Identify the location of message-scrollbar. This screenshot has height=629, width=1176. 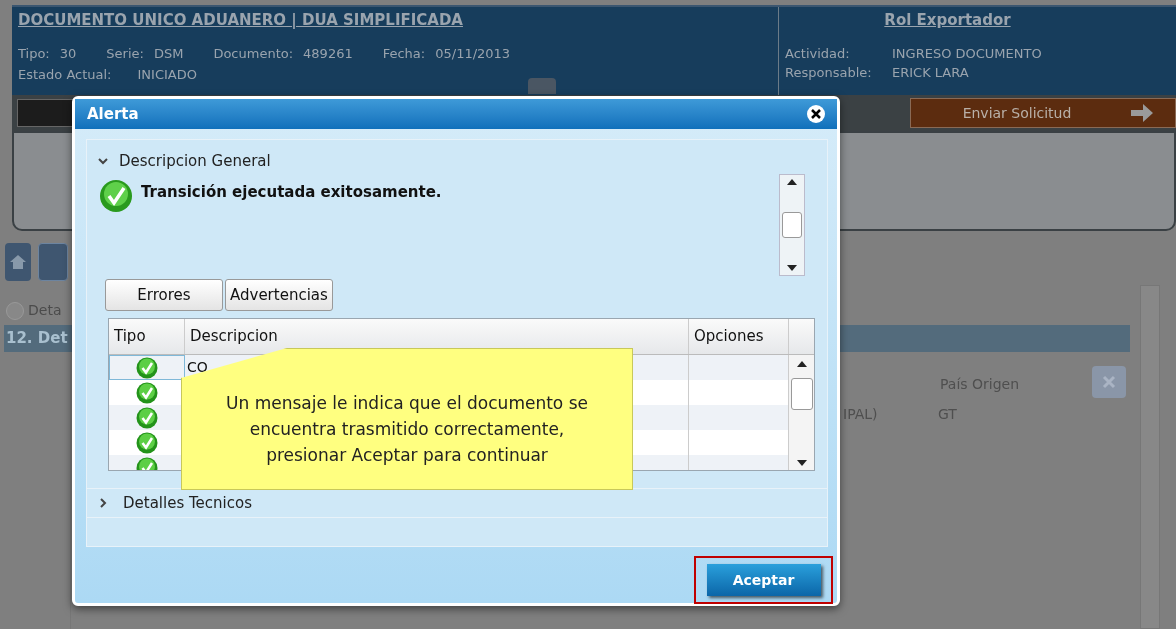
(792, 225).